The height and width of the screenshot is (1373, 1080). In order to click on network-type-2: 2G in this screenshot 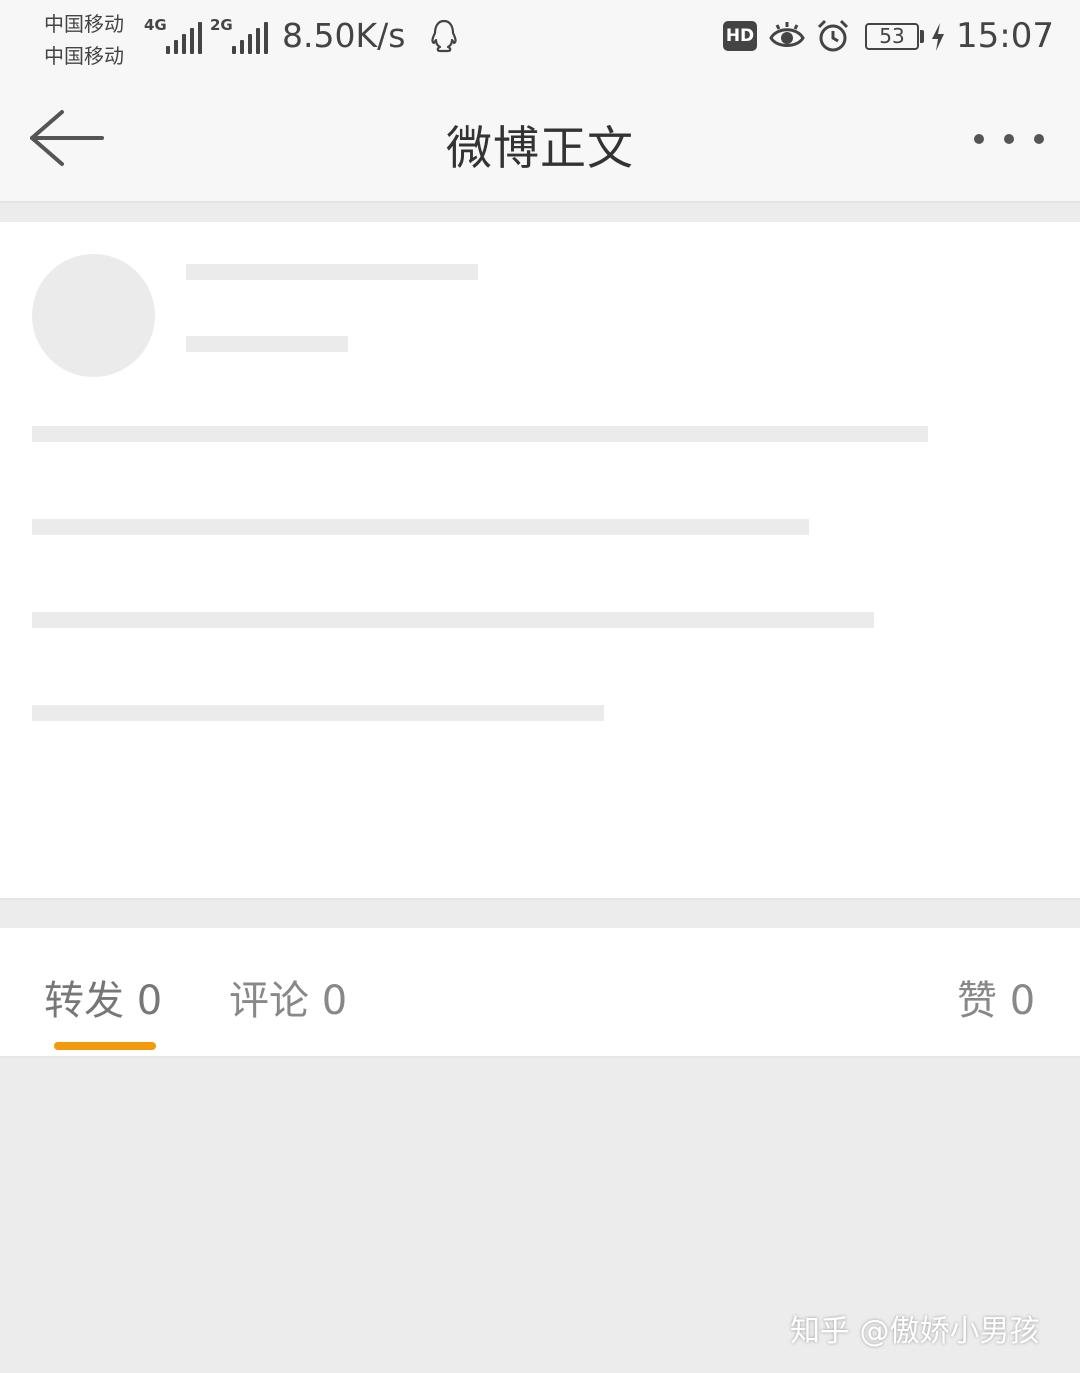, I will do `click(221, 25)`.